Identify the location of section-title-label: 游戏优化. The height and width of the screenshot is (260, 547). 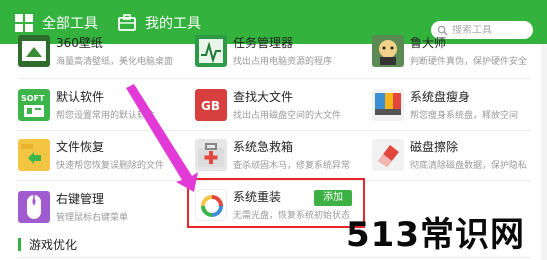
(53, 245).